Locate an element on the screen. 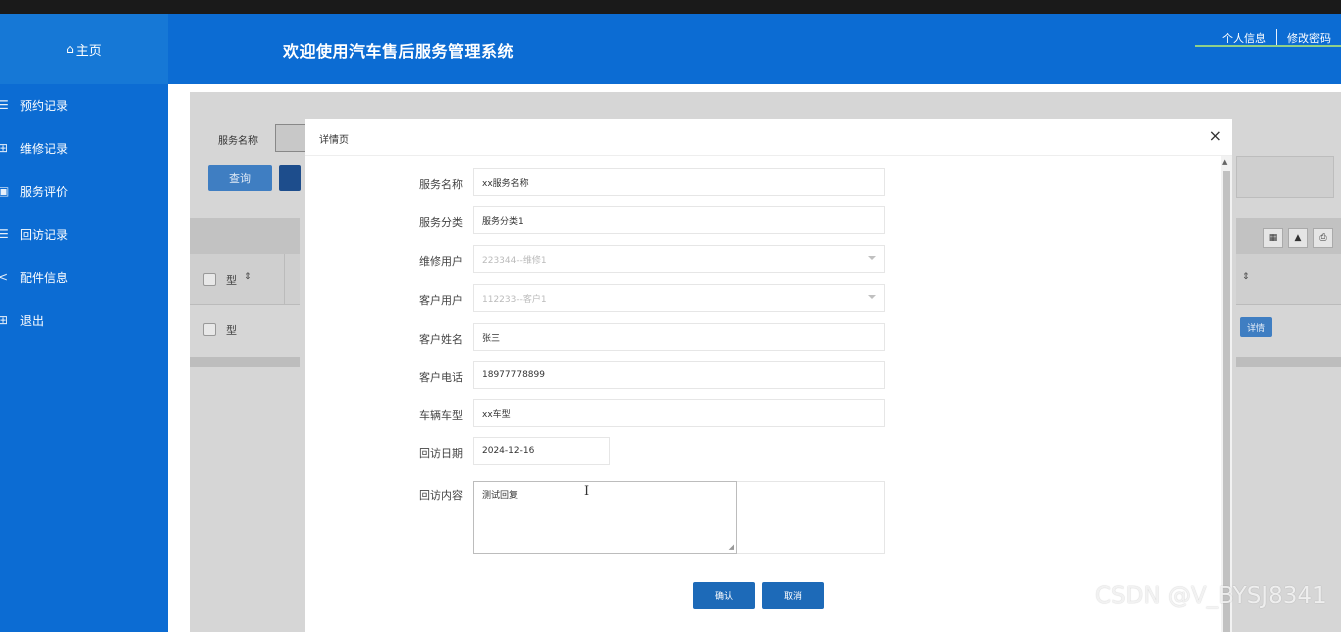  modal-divider is located at coordinates (768, 155).